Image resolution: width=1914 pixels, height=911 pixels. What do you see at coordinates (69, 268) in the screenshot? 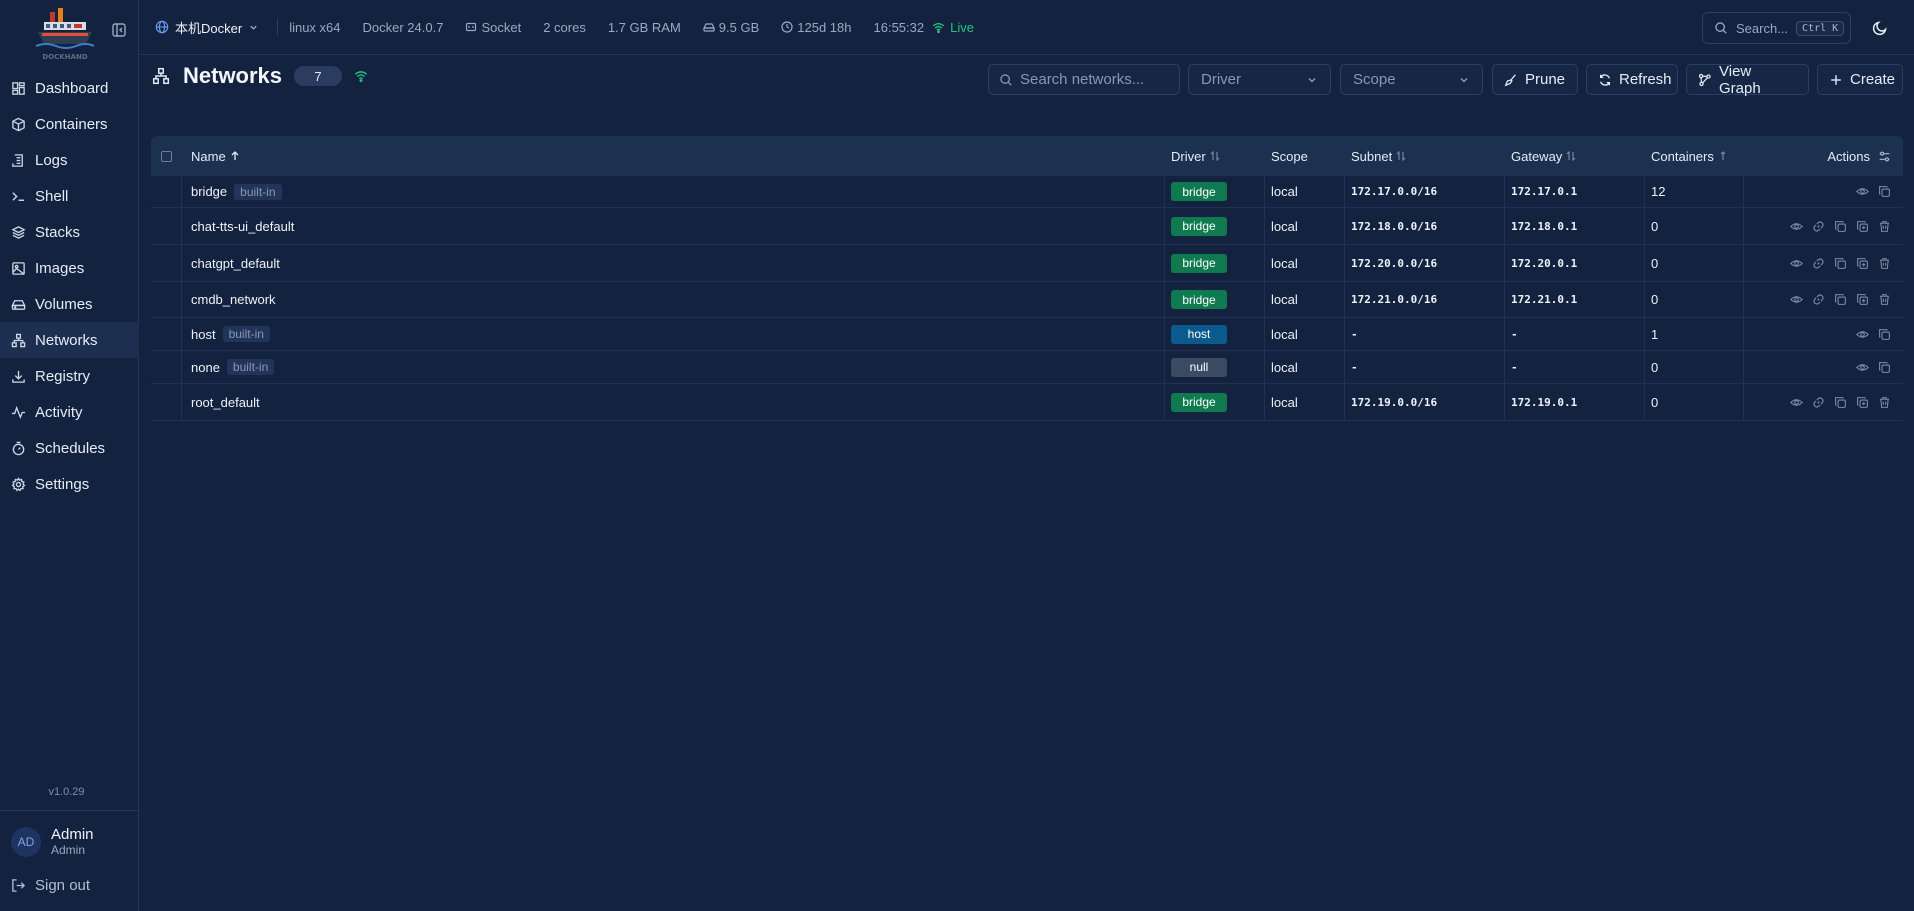
I see `sidebar-item-images: Images` at bounding box center [69, 268].